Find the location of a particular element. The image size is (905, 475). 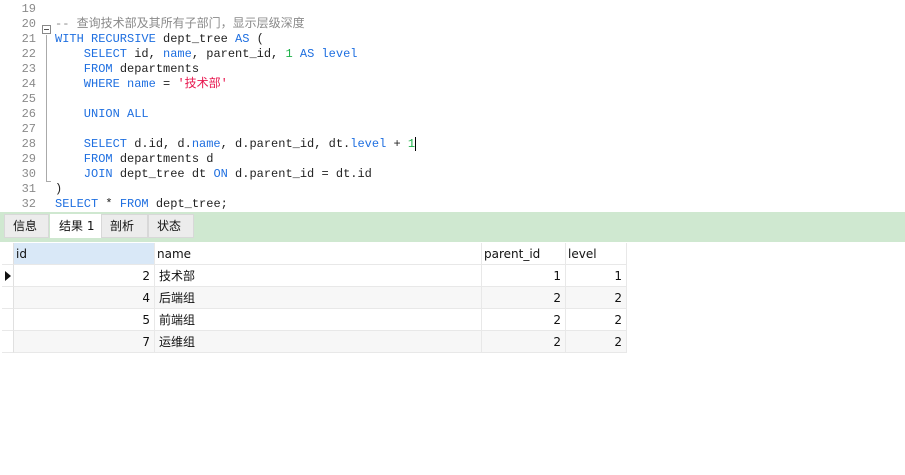

line-number: 22 is located at coordinates (28, 54).